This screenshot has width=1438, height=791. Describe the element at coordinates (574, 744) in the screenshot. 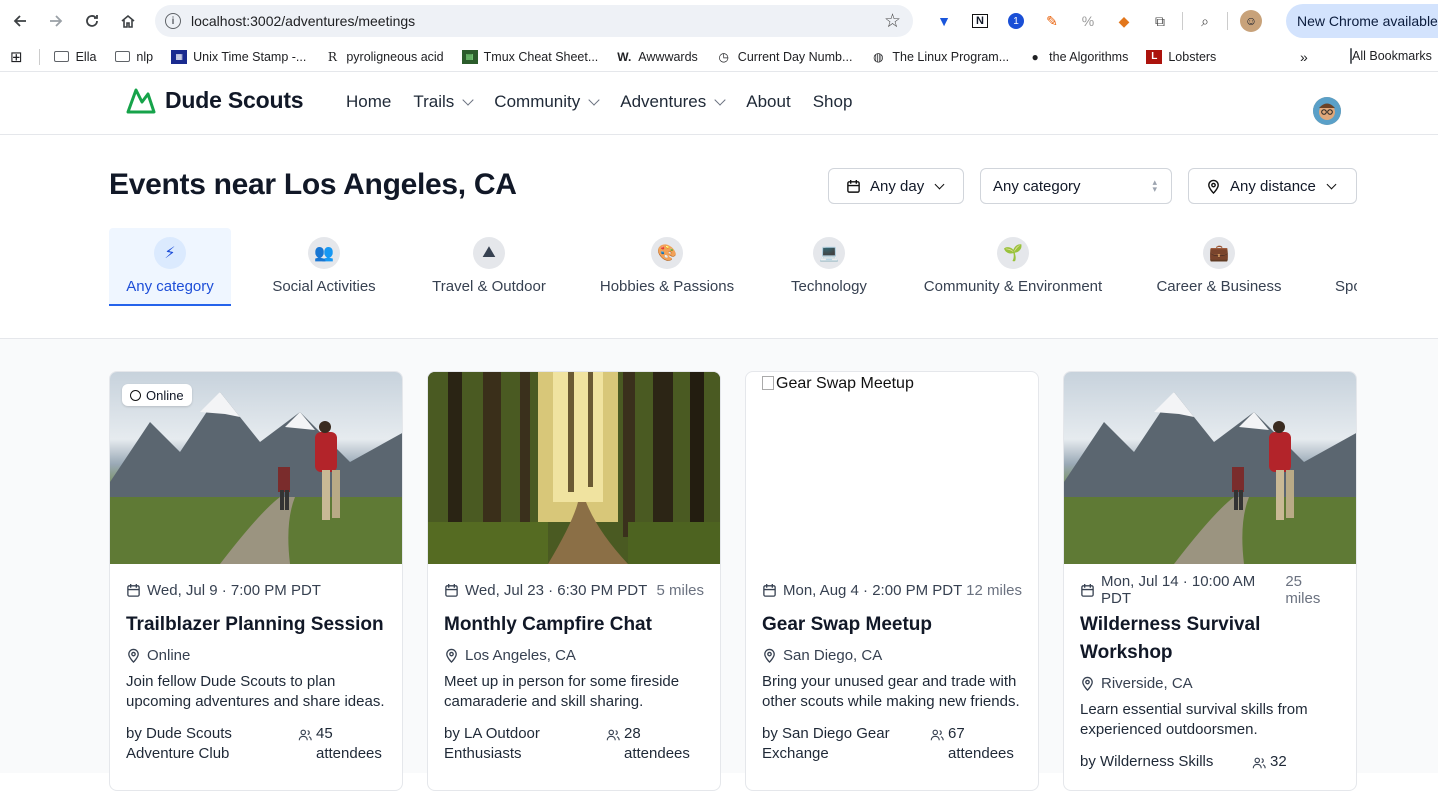

I see `event-footer: by LA Outdoor Enthusiasts 28 attendees` at that location.